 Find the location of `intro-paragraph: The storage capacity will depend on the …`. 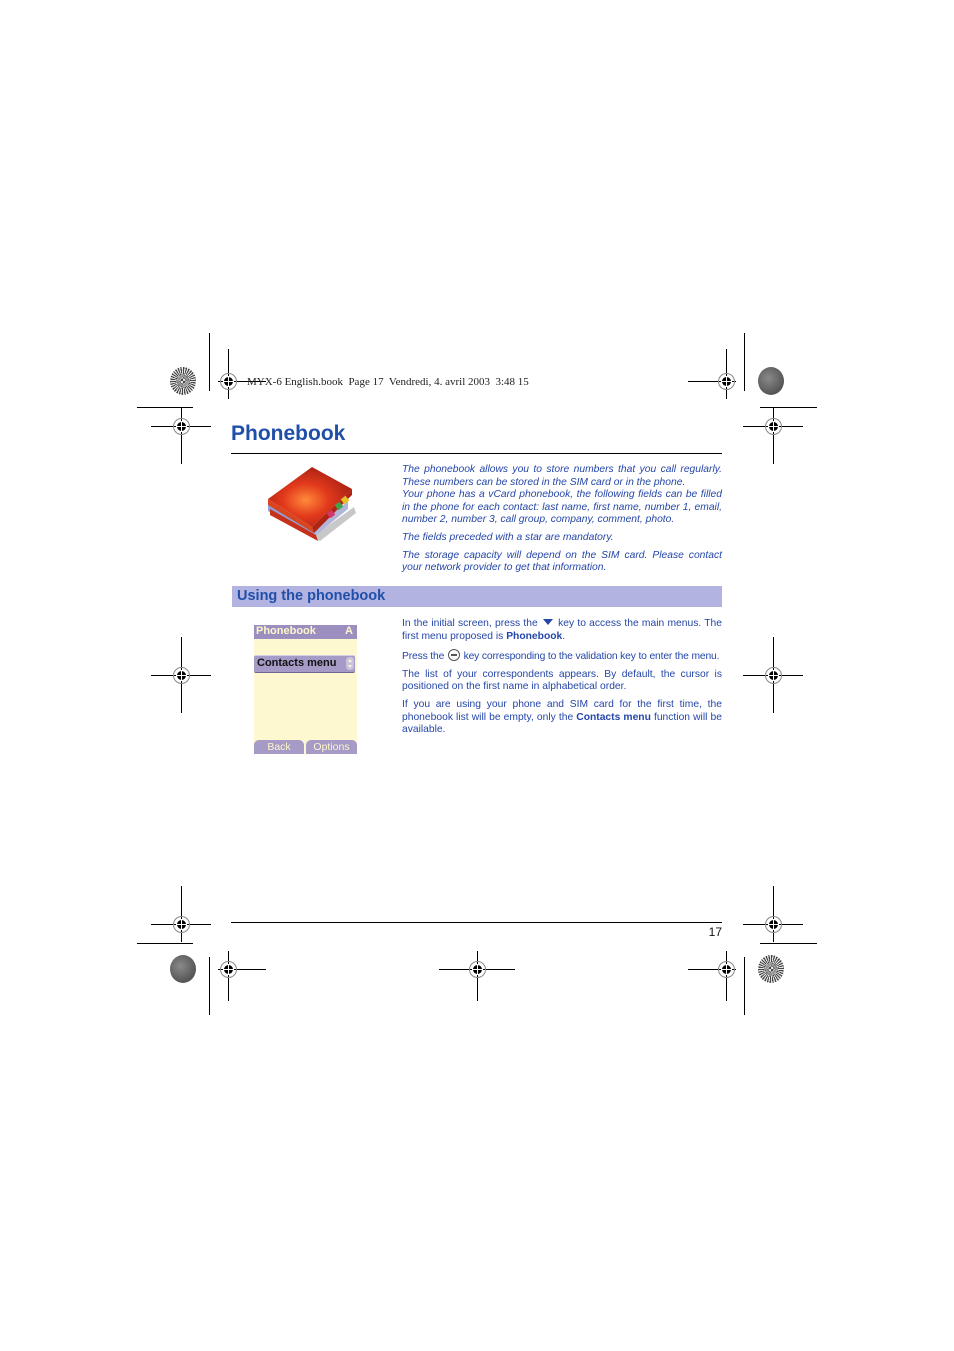

intro-paragraph: The storage capacity will depend on the … is located at coordinates (562, 561).